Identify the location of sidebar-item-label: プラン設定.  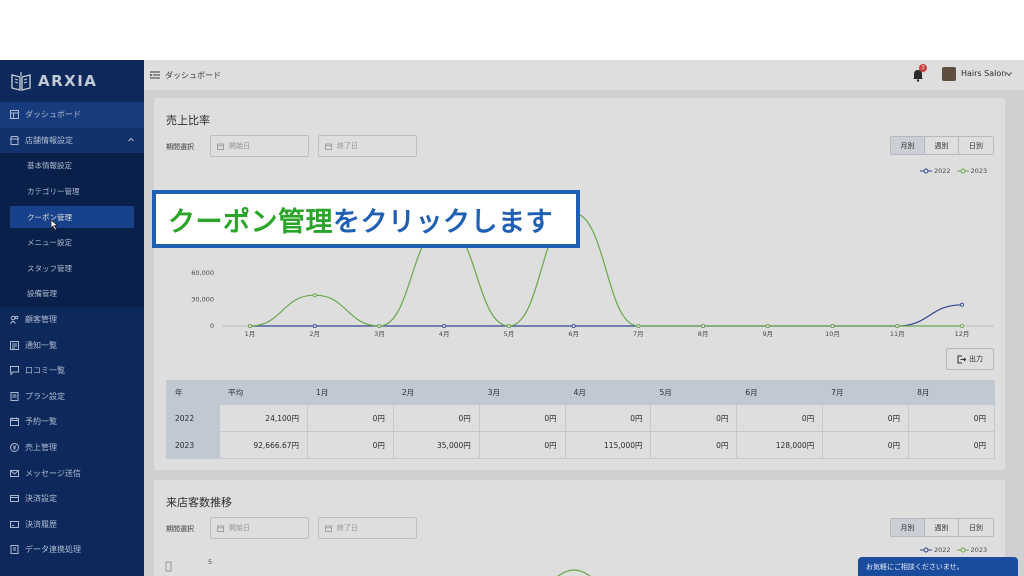
(45, 396).